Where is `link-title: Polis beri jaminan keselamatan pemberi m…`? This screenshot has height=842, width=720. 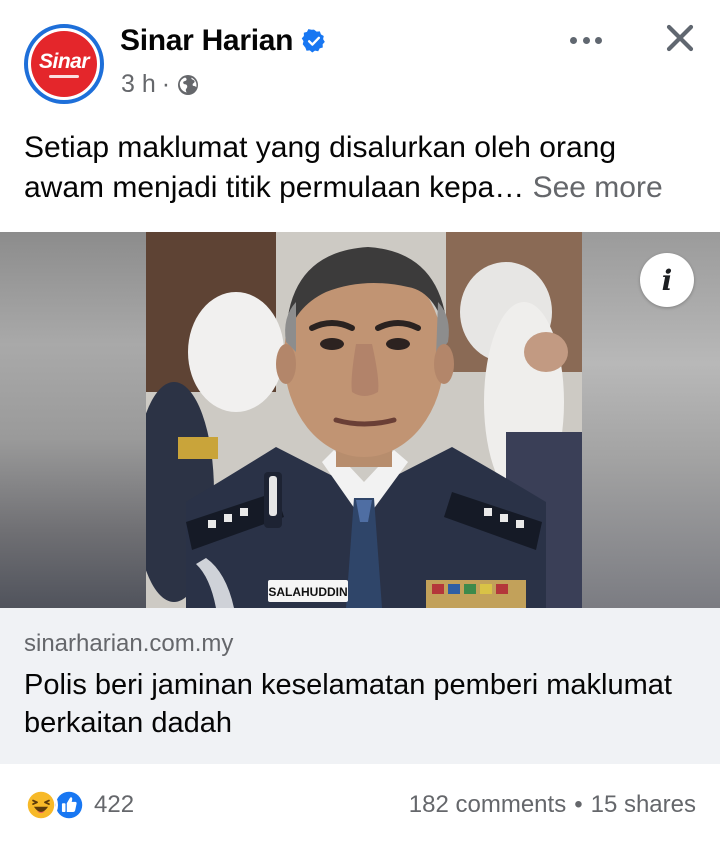 link-title: Polis beri jaminan keselamatan pemberi m… is located at coordinates (348, 704).